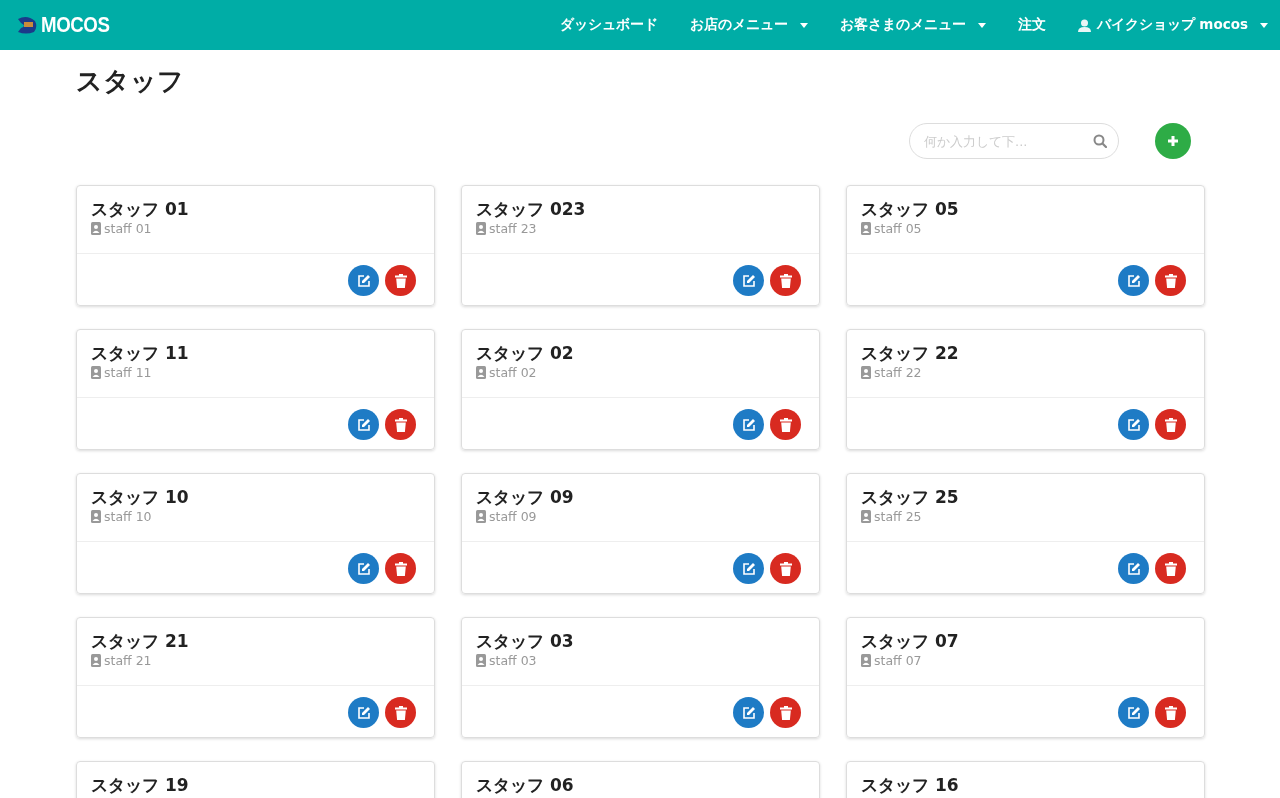  Describe the element at coordinates (898, 372) in the screenshot. I see `staff-login: staff 22` at that location.